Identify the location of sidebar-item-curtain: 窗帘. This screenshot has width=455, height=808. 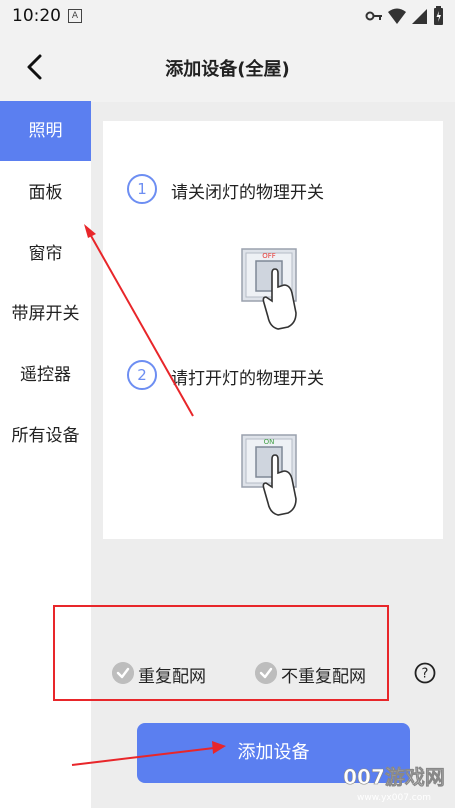
(45, 254).